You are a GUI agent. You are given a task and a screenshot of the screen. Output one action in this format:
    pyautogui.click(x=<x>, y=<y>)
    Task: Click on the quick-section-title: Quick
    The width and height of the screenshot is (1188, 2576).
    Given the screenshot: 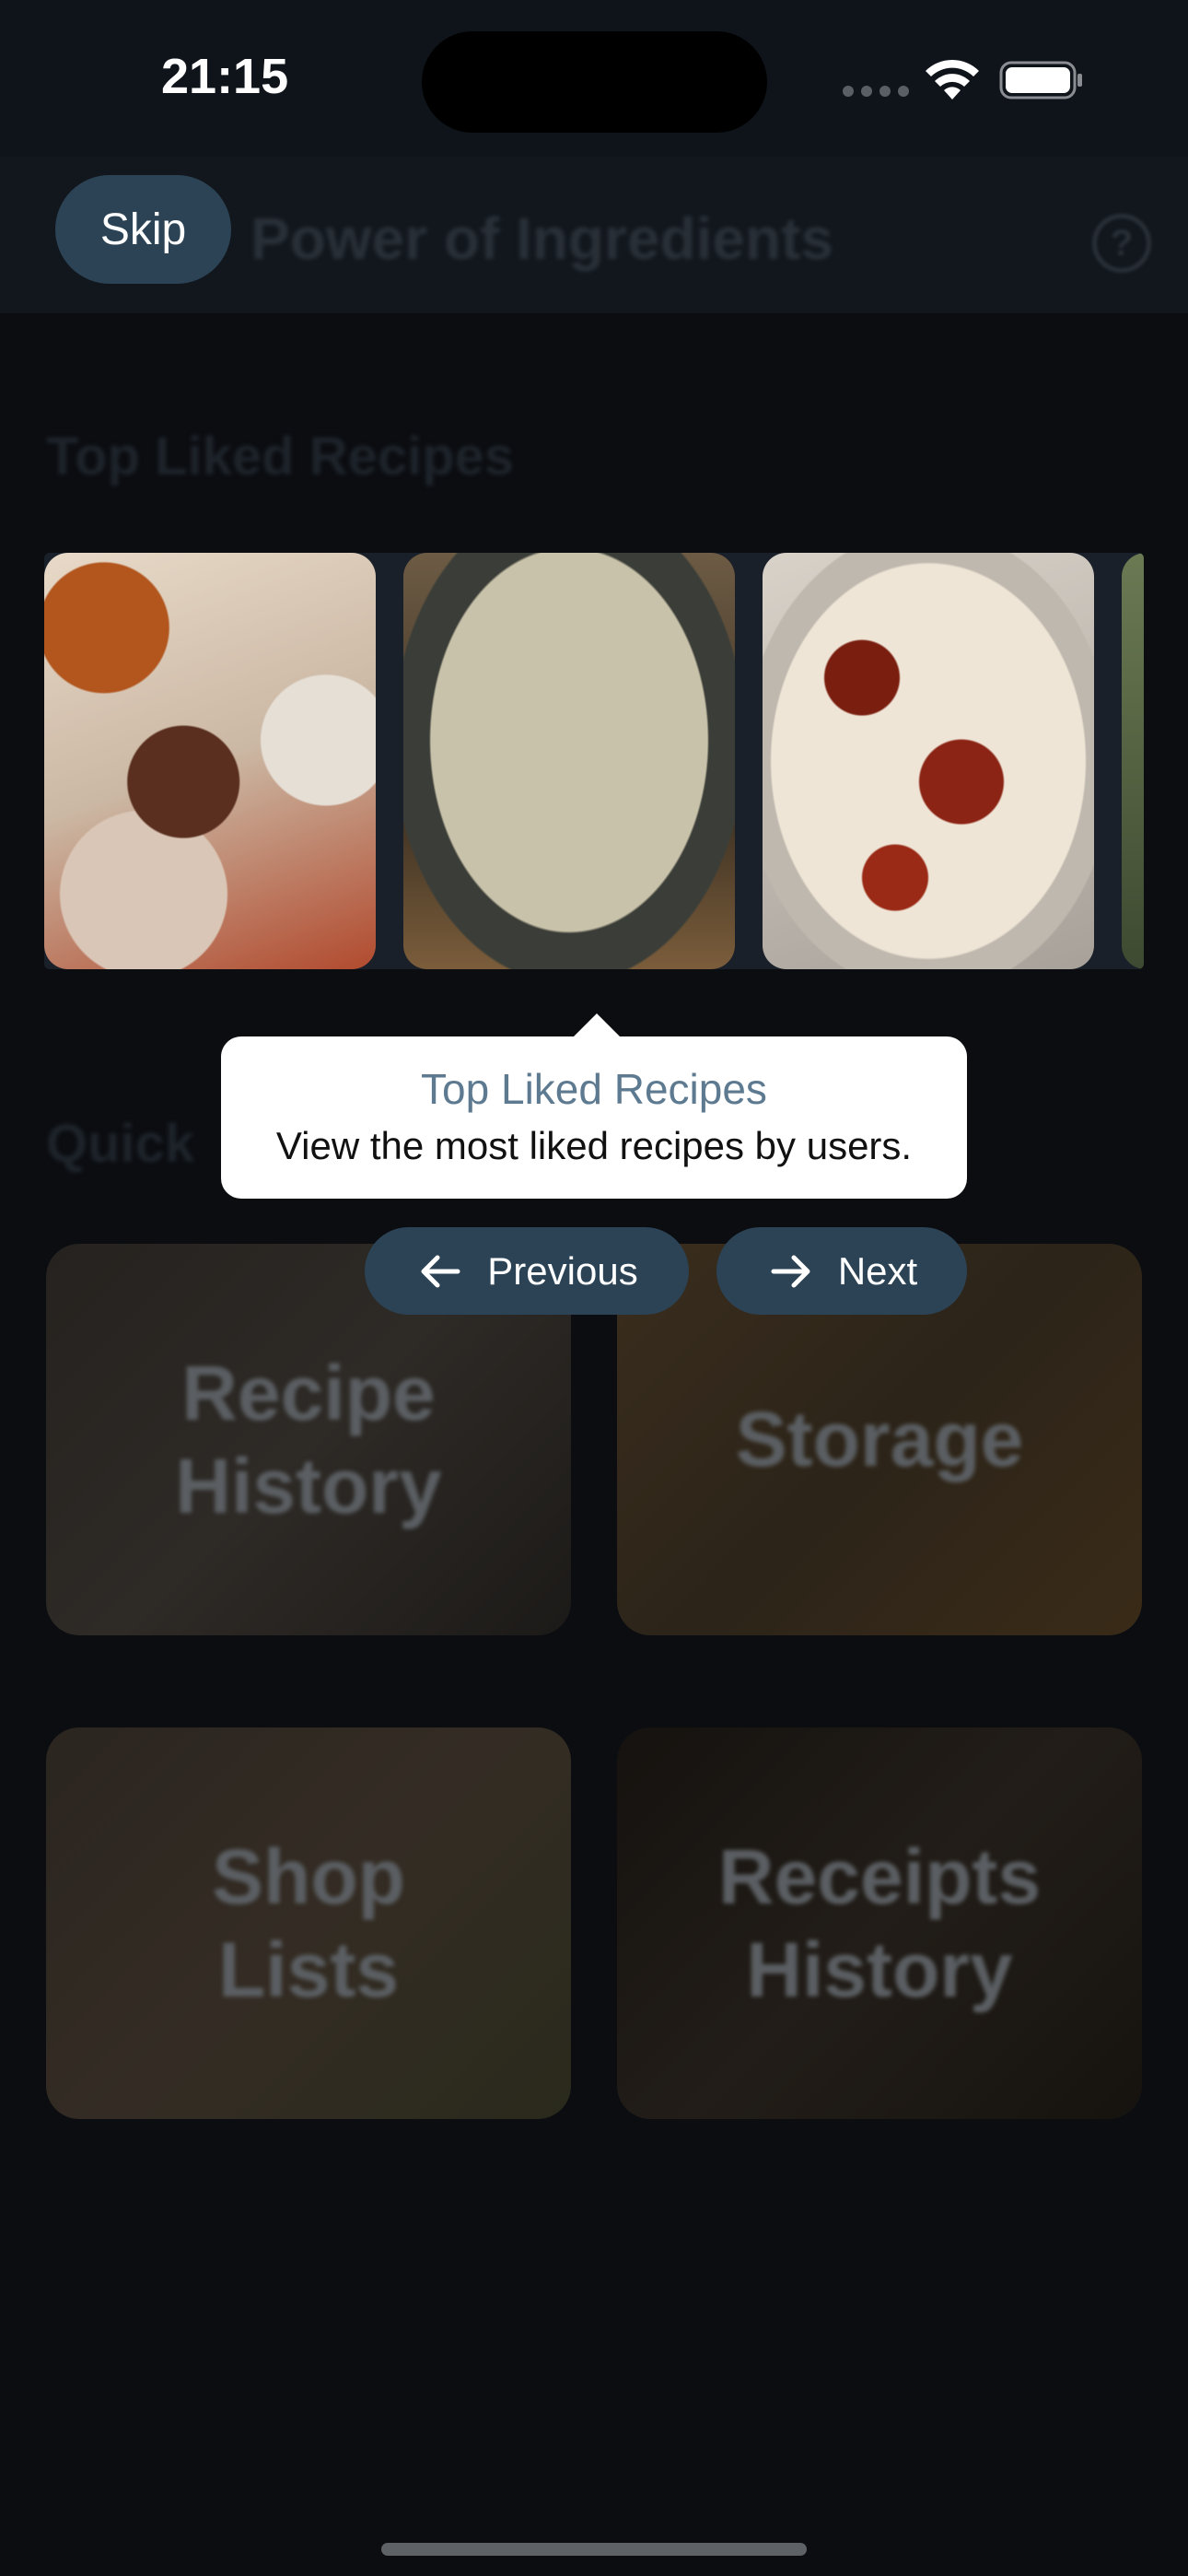 What is the action you would take?
    pyautogui.click(x=120, y=1144)
    